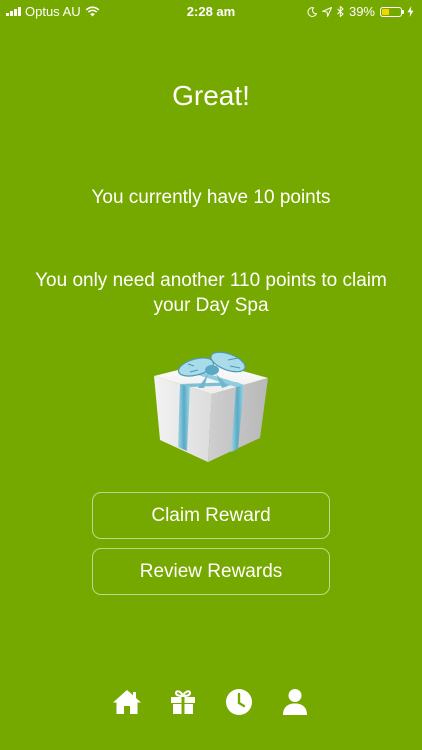  I want to click on points-current-text: You currently have 10 points, so click(211, 197).